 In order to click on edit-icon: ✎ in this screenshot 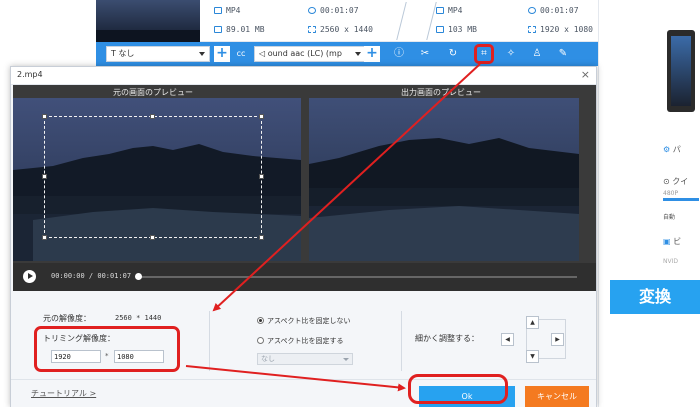, I will do `click(563, 54)`.